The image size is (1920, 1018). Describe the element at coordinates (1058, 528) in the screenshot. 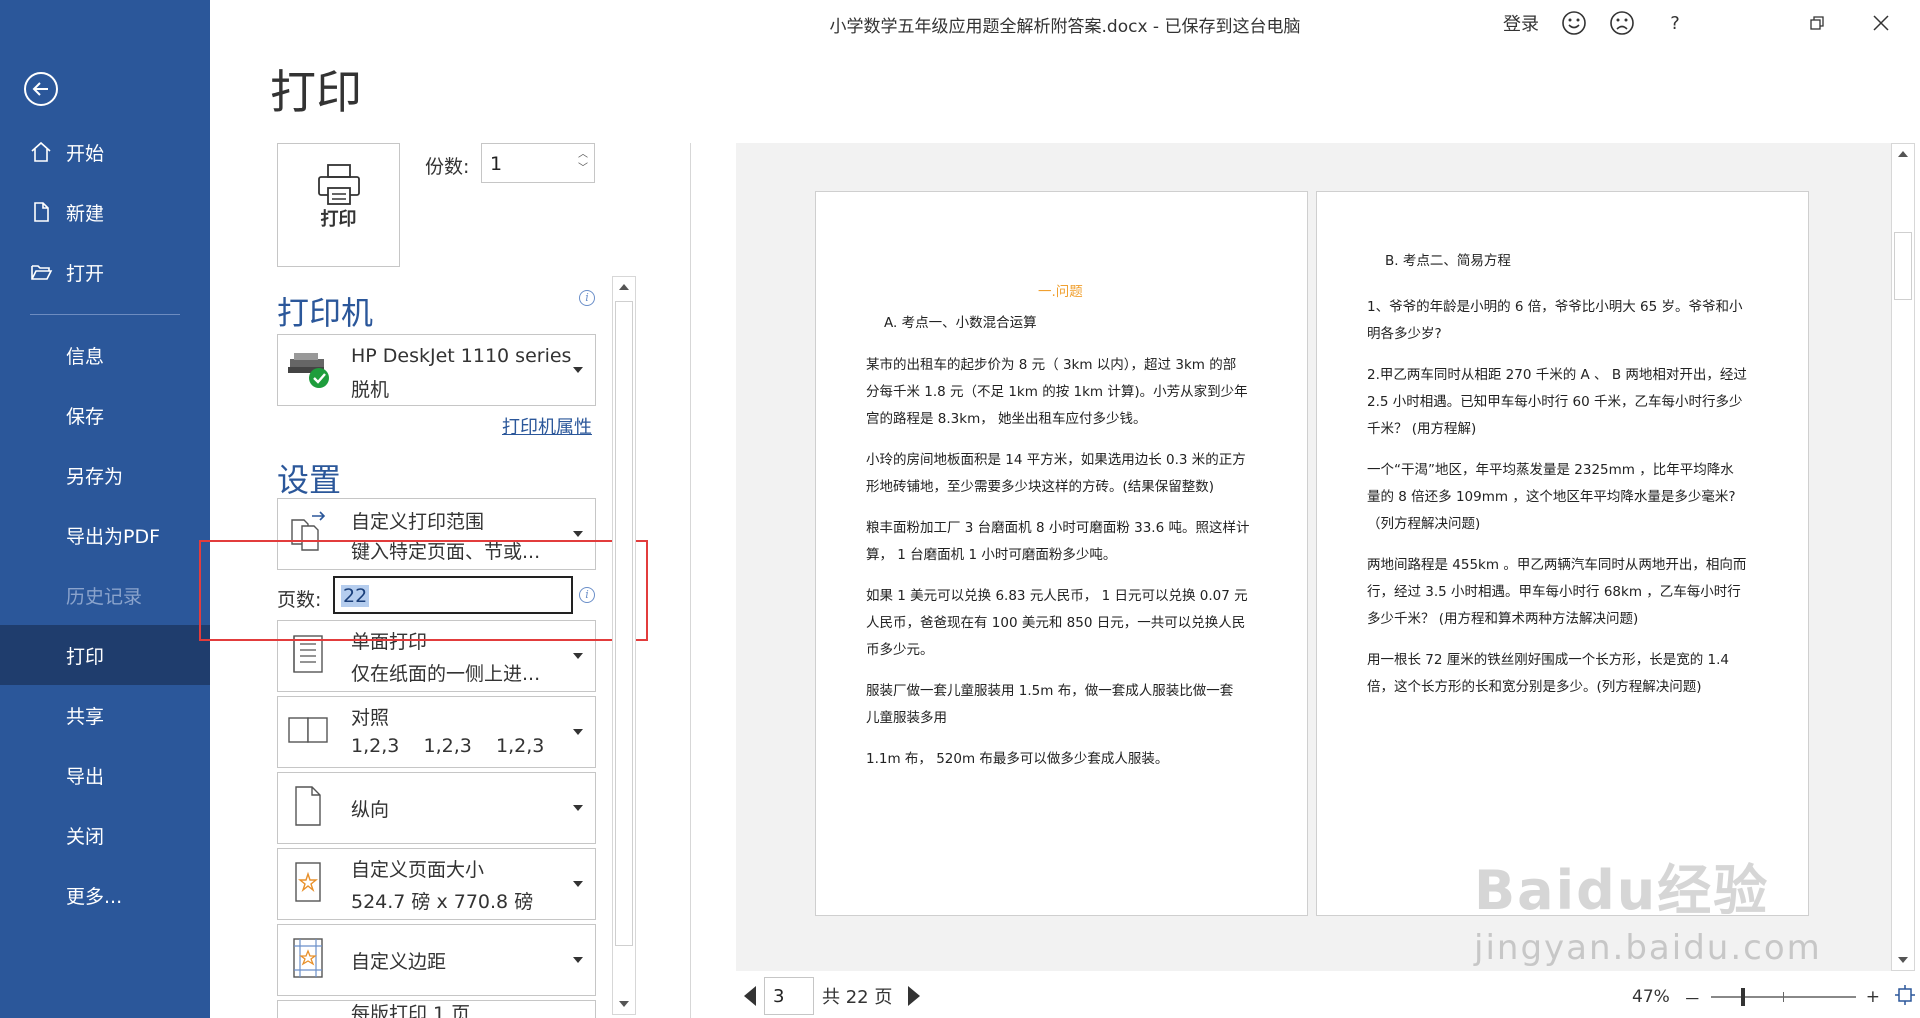

I see `page-text-line: 粮丰面粉加工厂 3 台磨面机 8 小时可磨面粉 33.6 吨。照这样计` at that location.